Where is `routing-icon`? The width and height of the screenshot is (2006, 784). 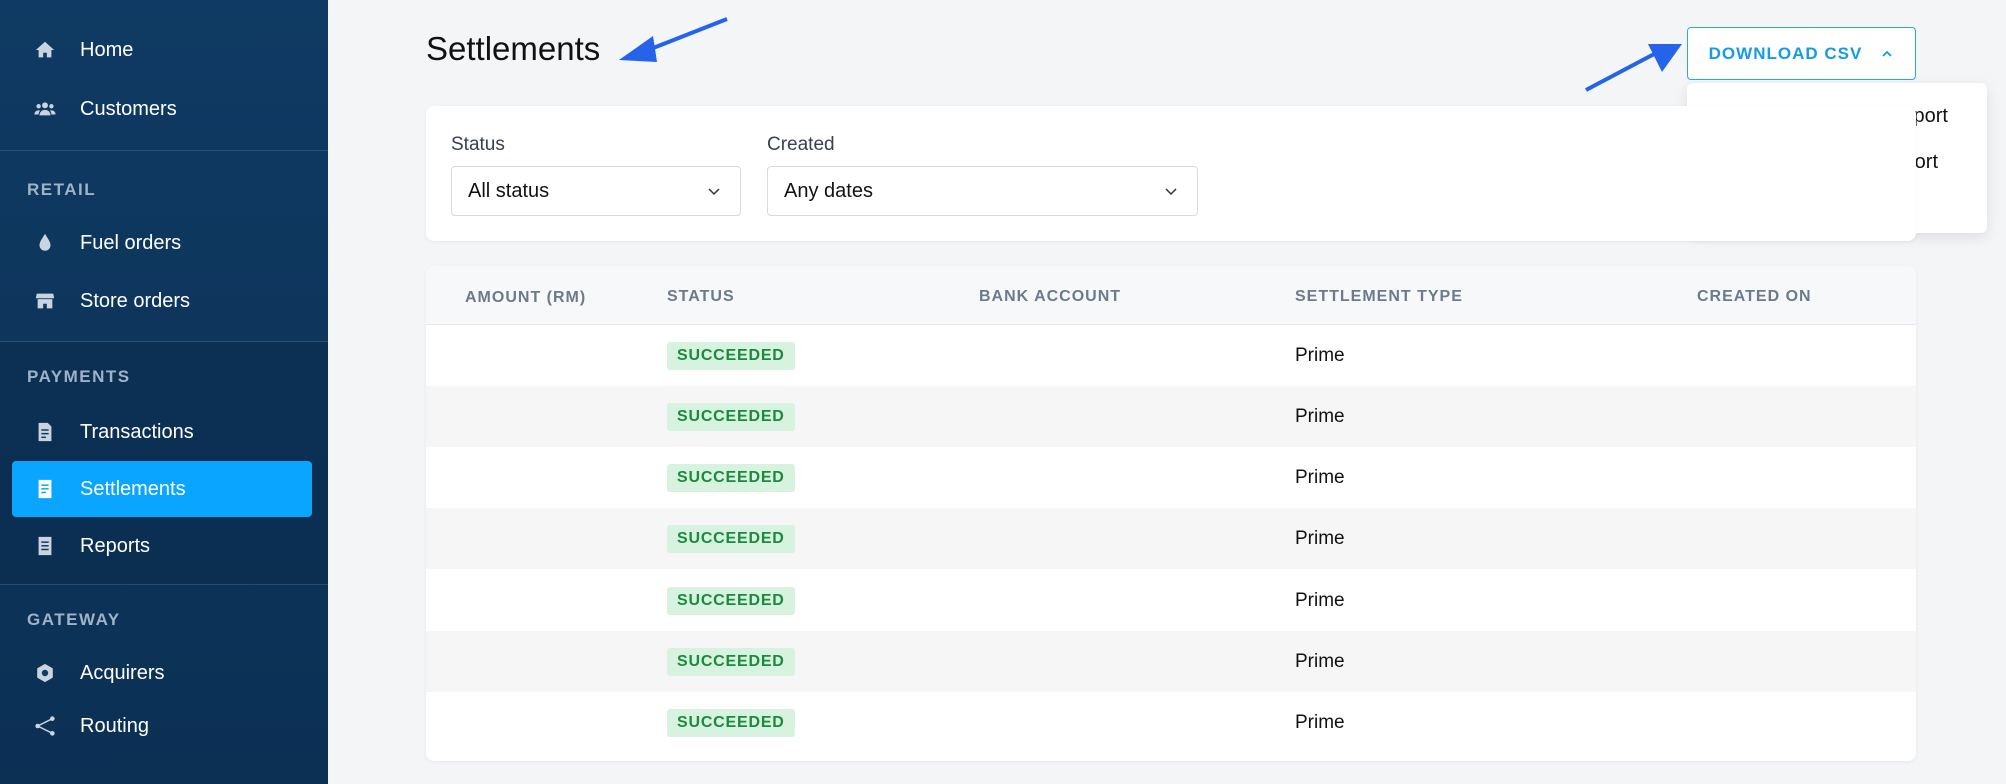
routing-icon is located at coordinates (45, 726).